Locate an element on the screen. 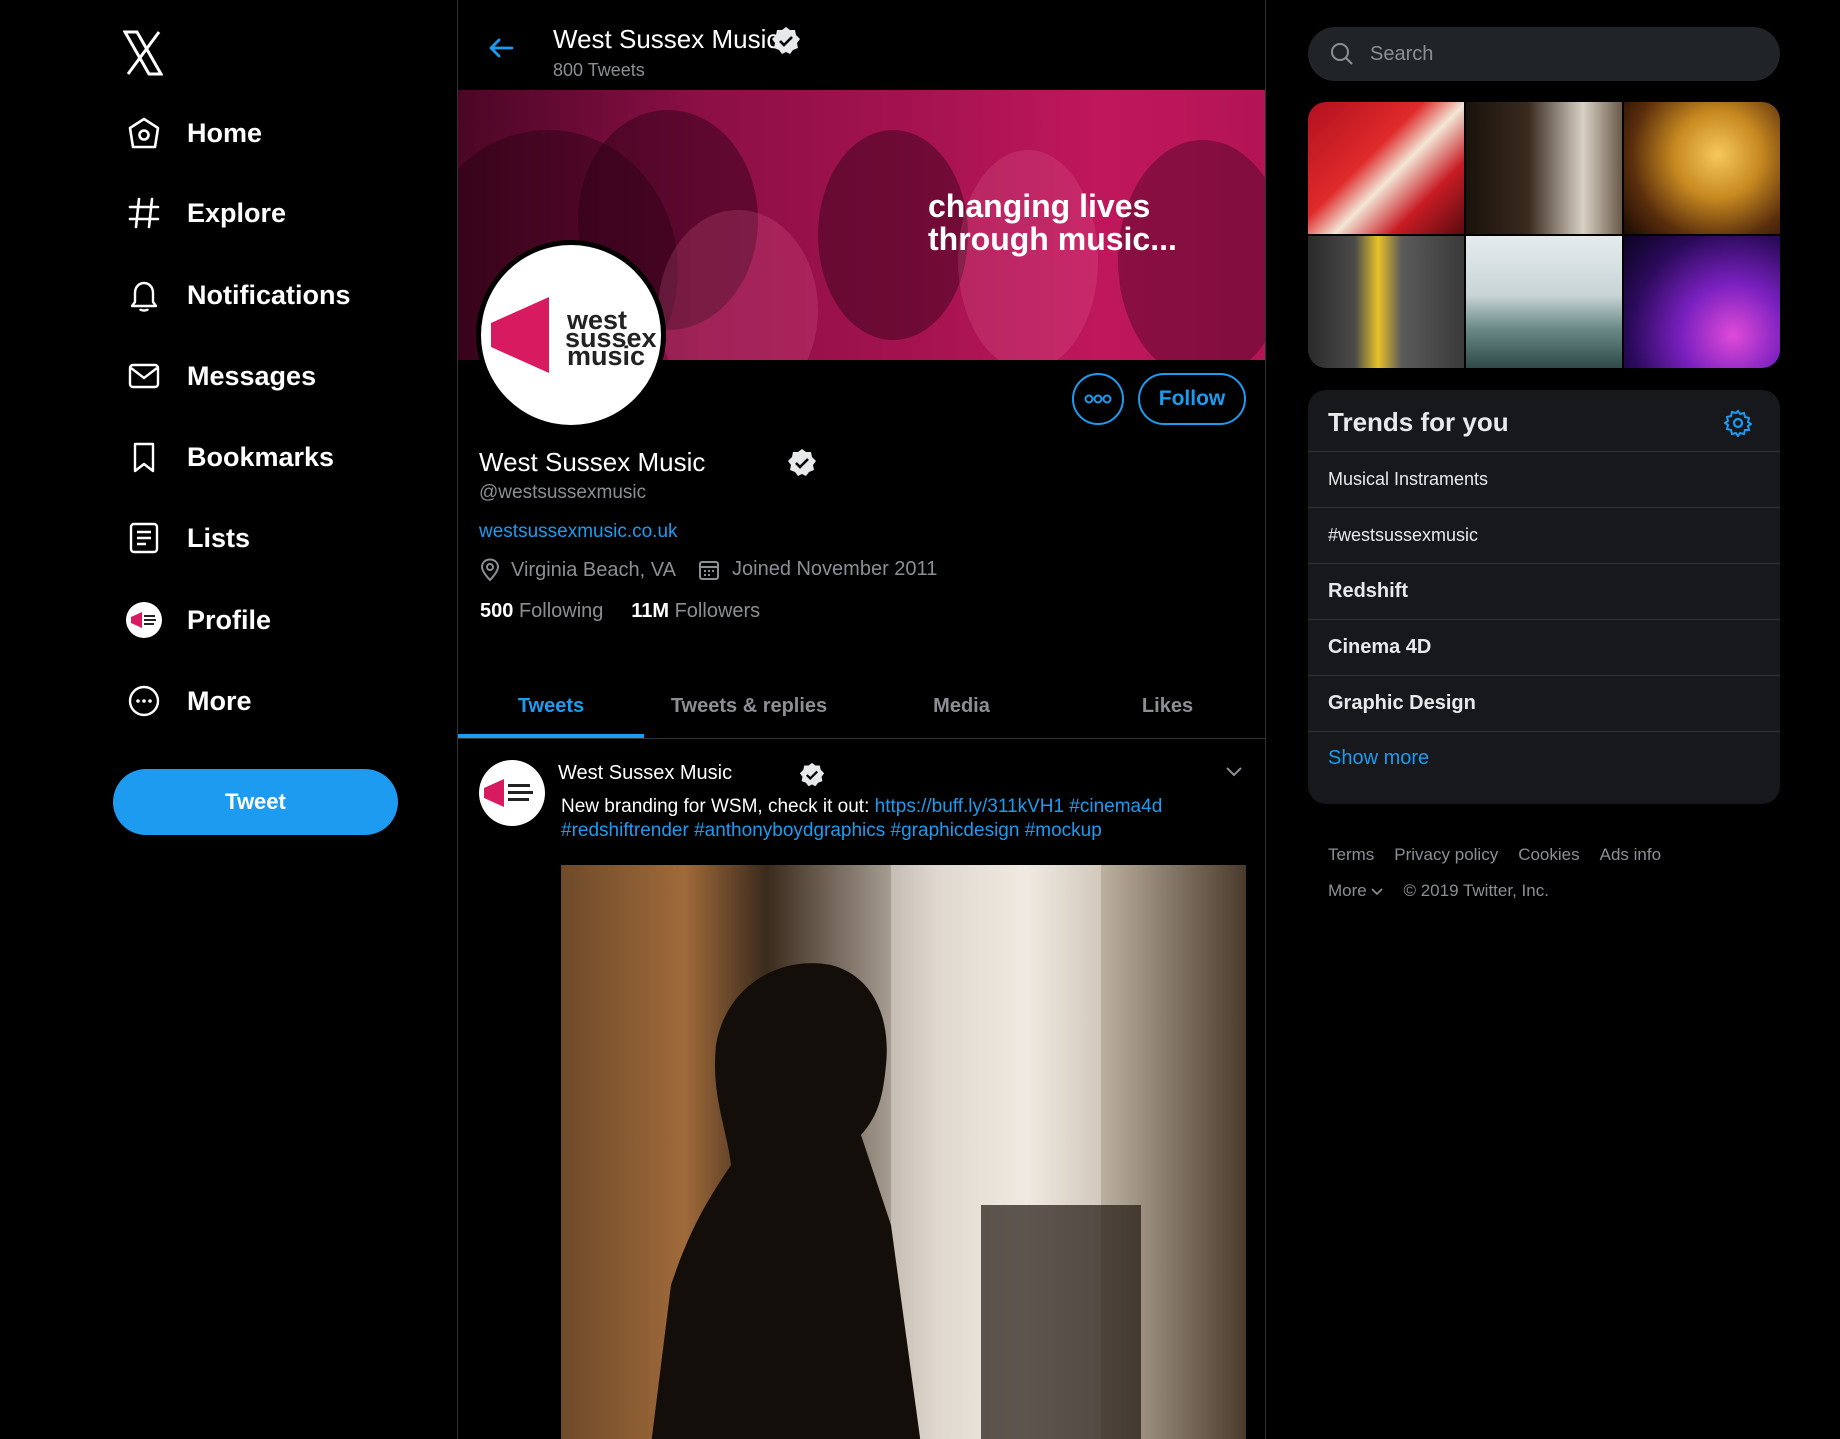  west-sussex-music-logo: west sussex music is located at coordinates (571, 335).